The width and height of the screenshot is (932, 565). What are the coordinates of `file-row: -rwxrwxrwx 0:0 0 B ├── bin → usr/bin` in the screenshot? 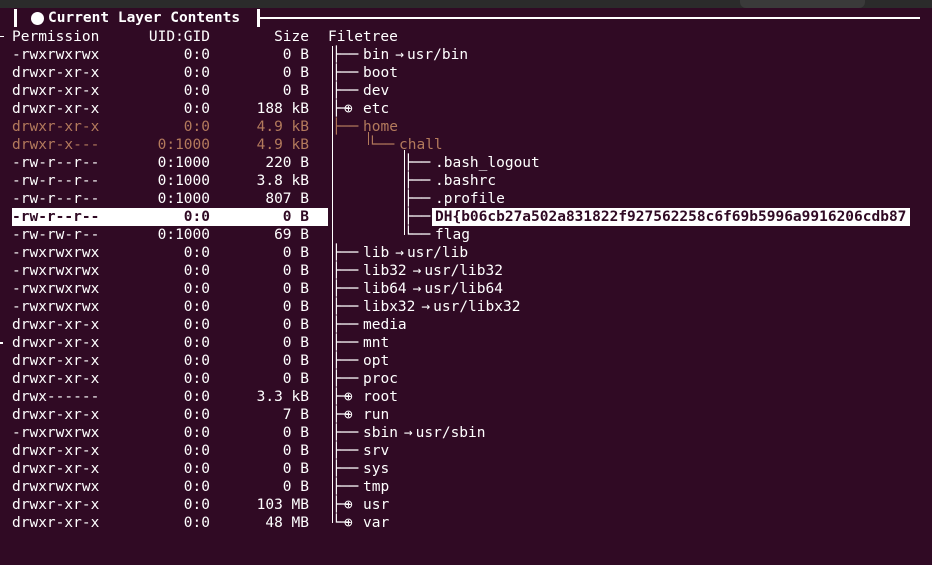 It's located at (466, 55).